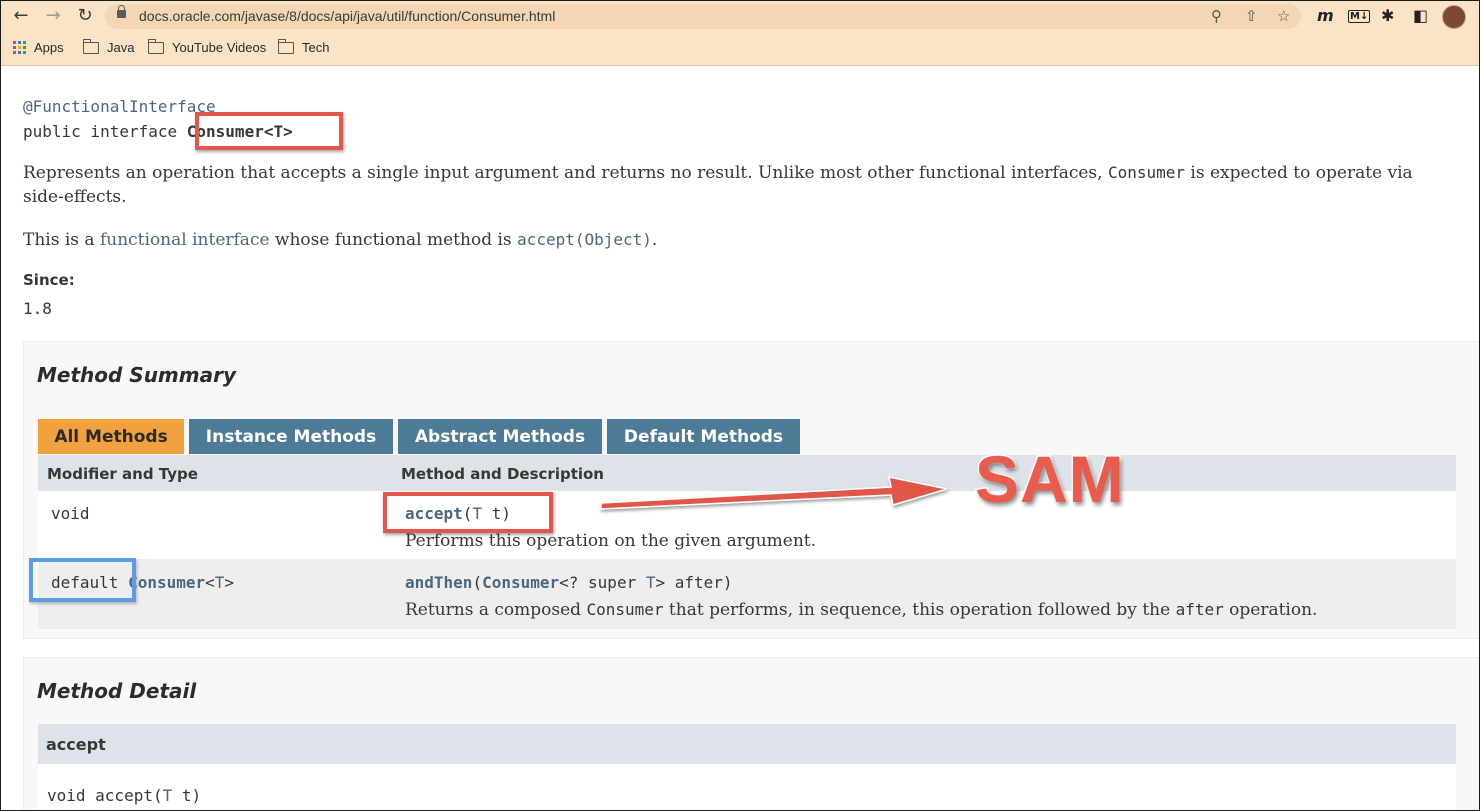  I want to click on col-modifier-and-type: Modifier and Type, so click(122, 474).